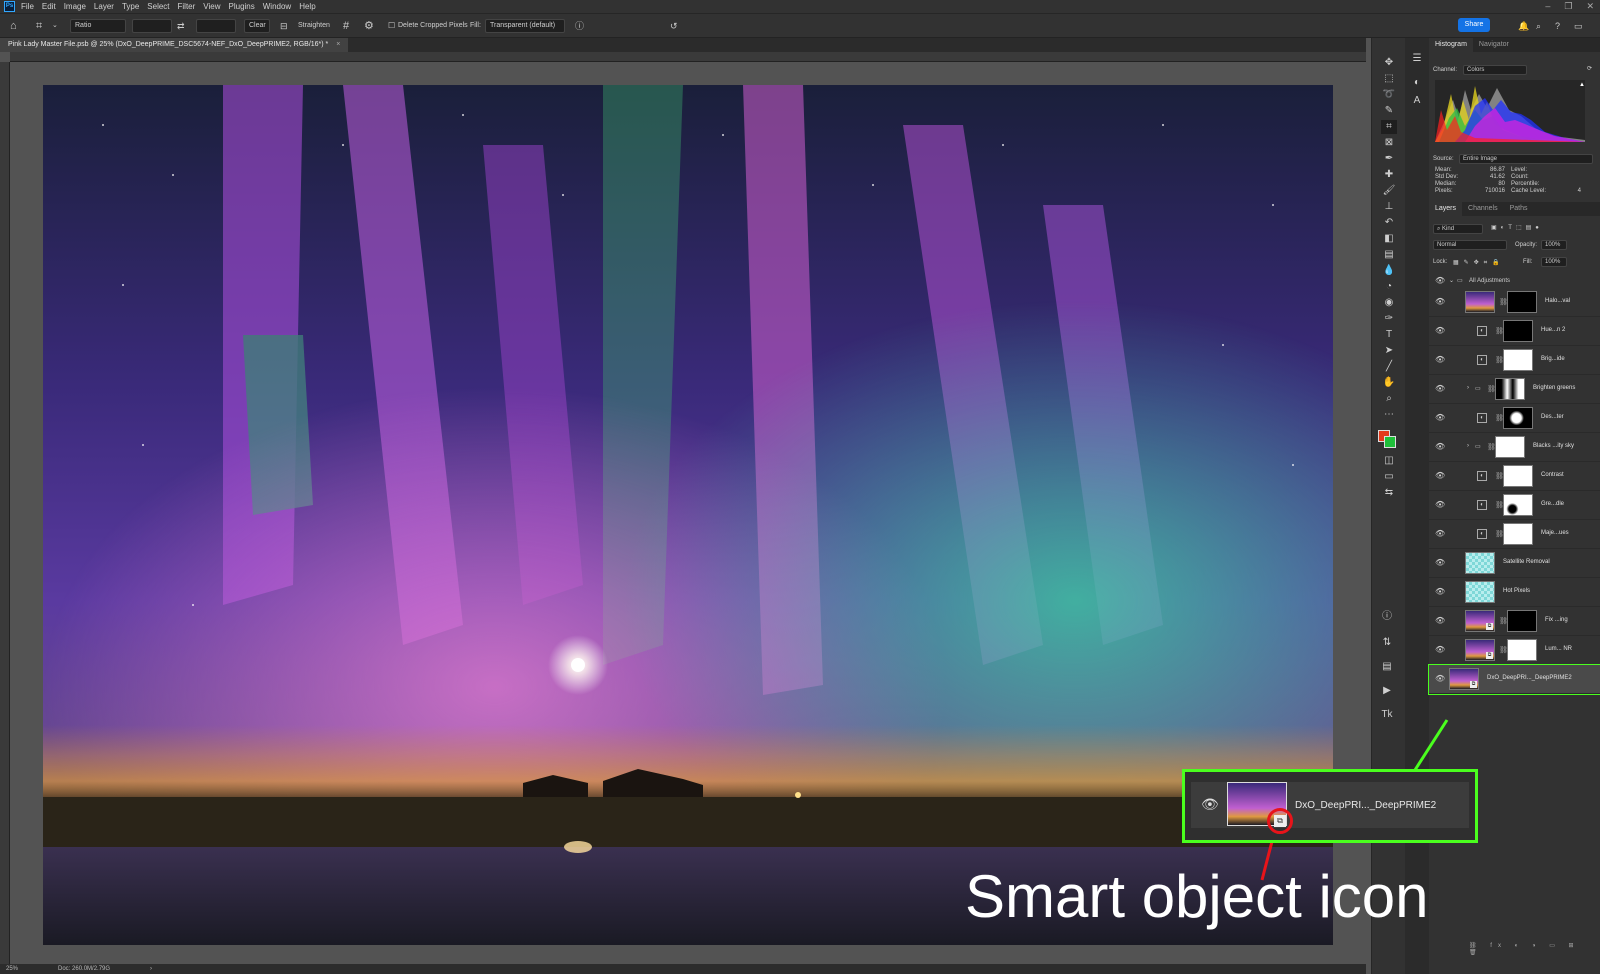  I want to click on quick-select-tool-icon: ✎, so click(1389, 111).